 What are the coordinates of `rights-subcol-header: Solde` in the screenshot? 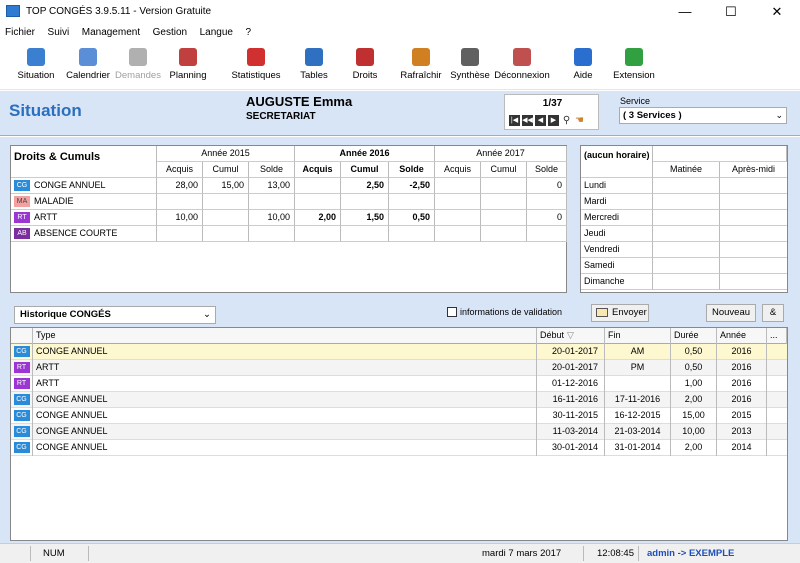 It's located at (272, 170).